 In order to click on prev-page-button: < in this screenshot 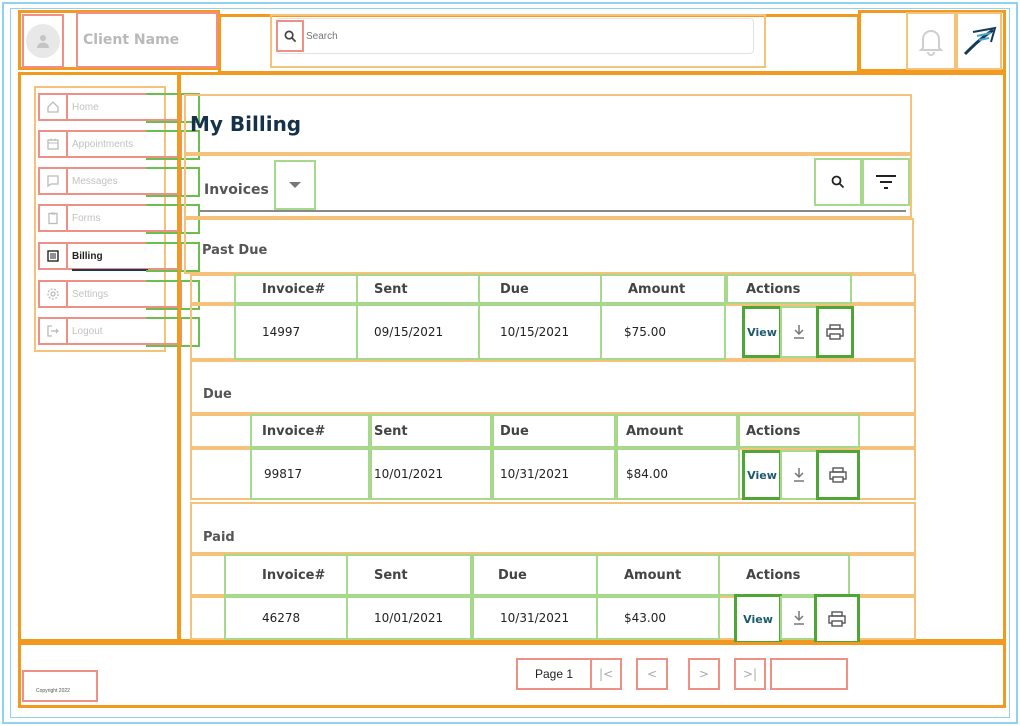, I will do `click(652, 674)`.